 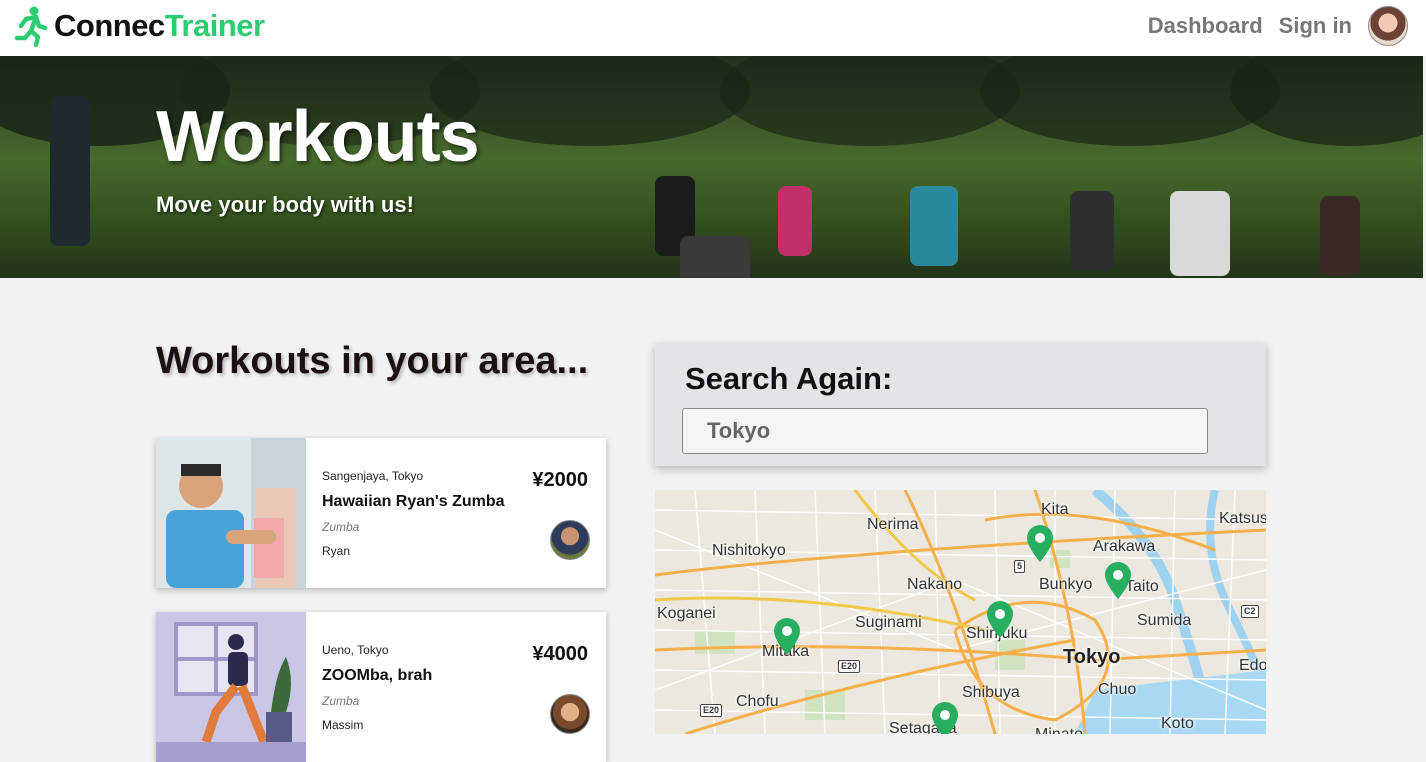 I want to click on brand-logo: ConnecTrainer, so click(x=138, y=26).